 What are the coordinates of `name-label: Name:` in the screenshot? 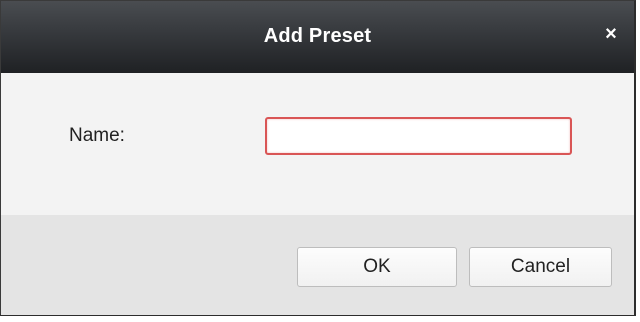 It's located at (97, 135).